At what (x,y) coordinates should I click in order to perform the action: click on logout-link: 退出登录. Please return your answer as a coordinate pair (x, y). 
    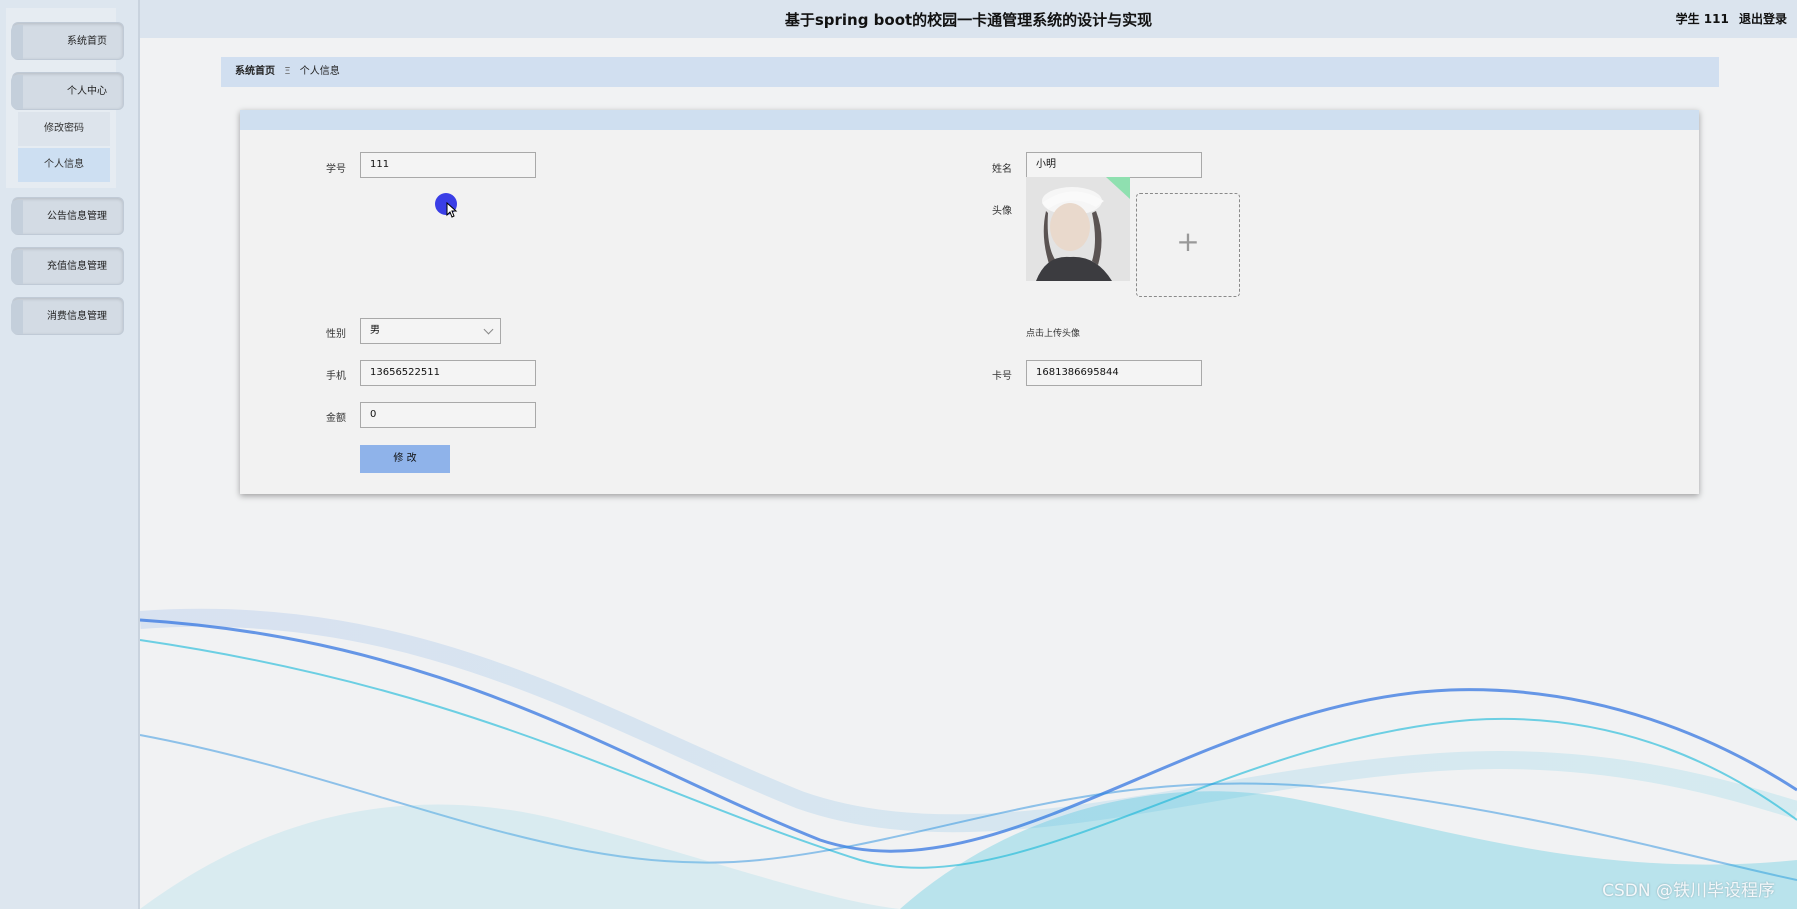
    Looking at the image, I should click on (1763, 19).